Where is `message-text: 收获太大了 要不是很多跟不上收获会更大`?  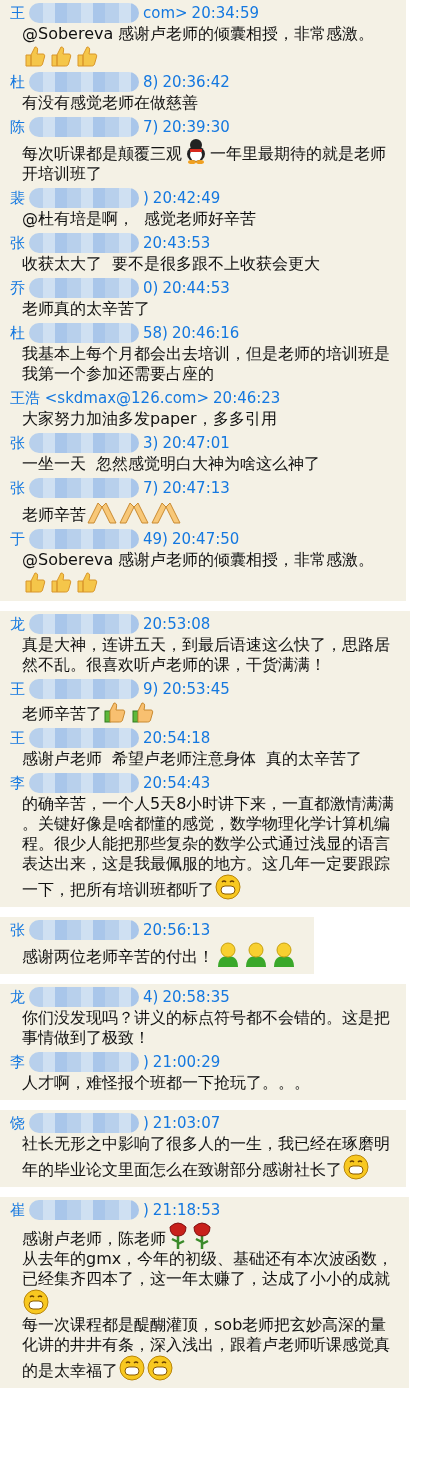 message-text: 收获太大了 要不是很多跟不上收获会更大 is located at coordinates (171, 263).